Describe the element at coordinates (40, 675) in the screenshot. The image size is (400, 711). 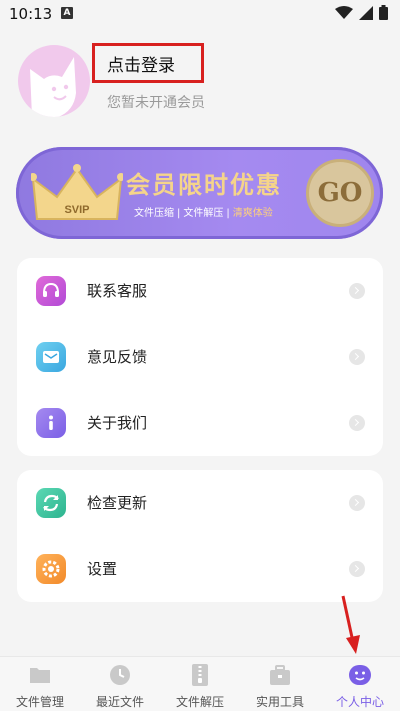
I see `folder-icon` at that location.